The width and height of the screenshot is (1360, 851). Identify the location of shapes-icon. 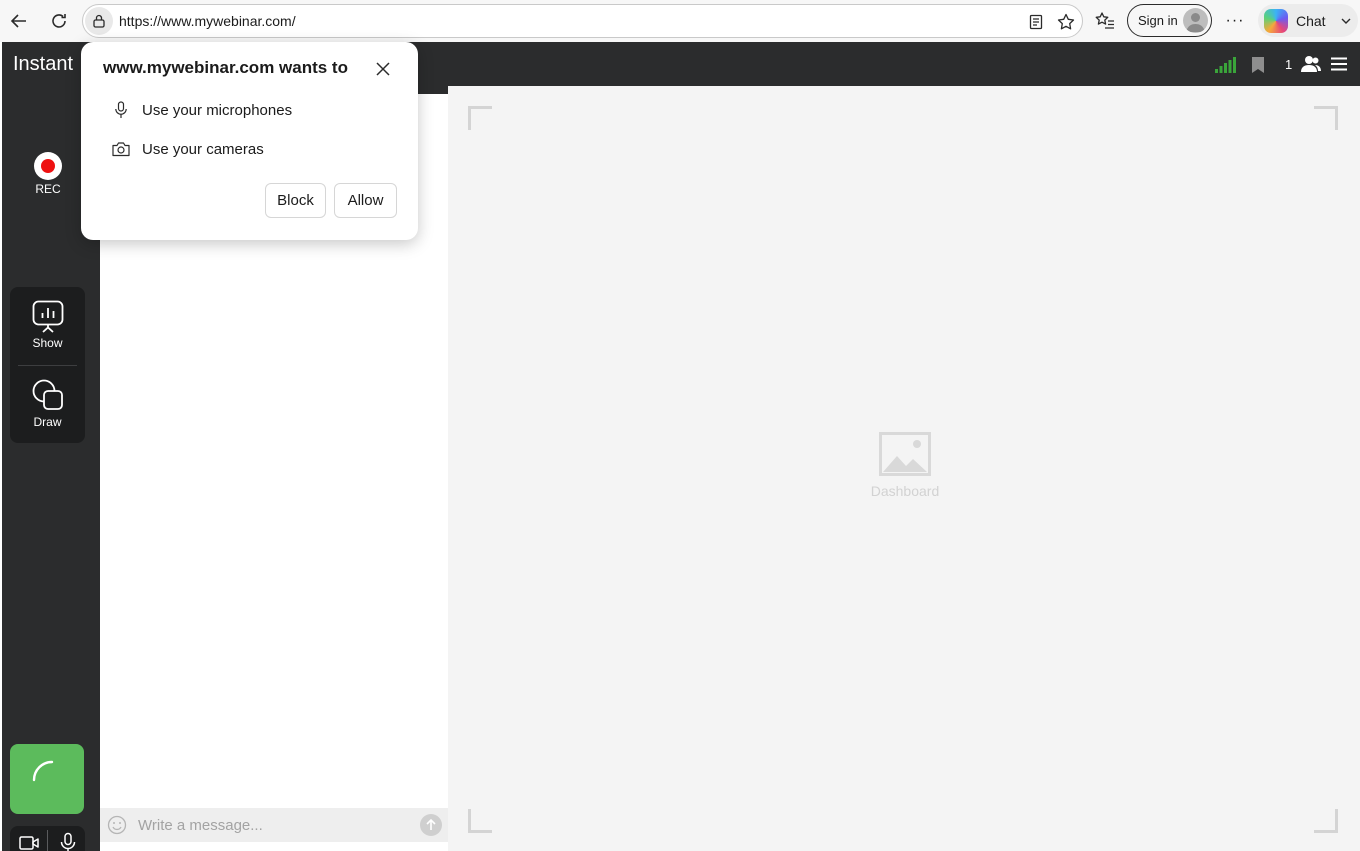
(47, 394).